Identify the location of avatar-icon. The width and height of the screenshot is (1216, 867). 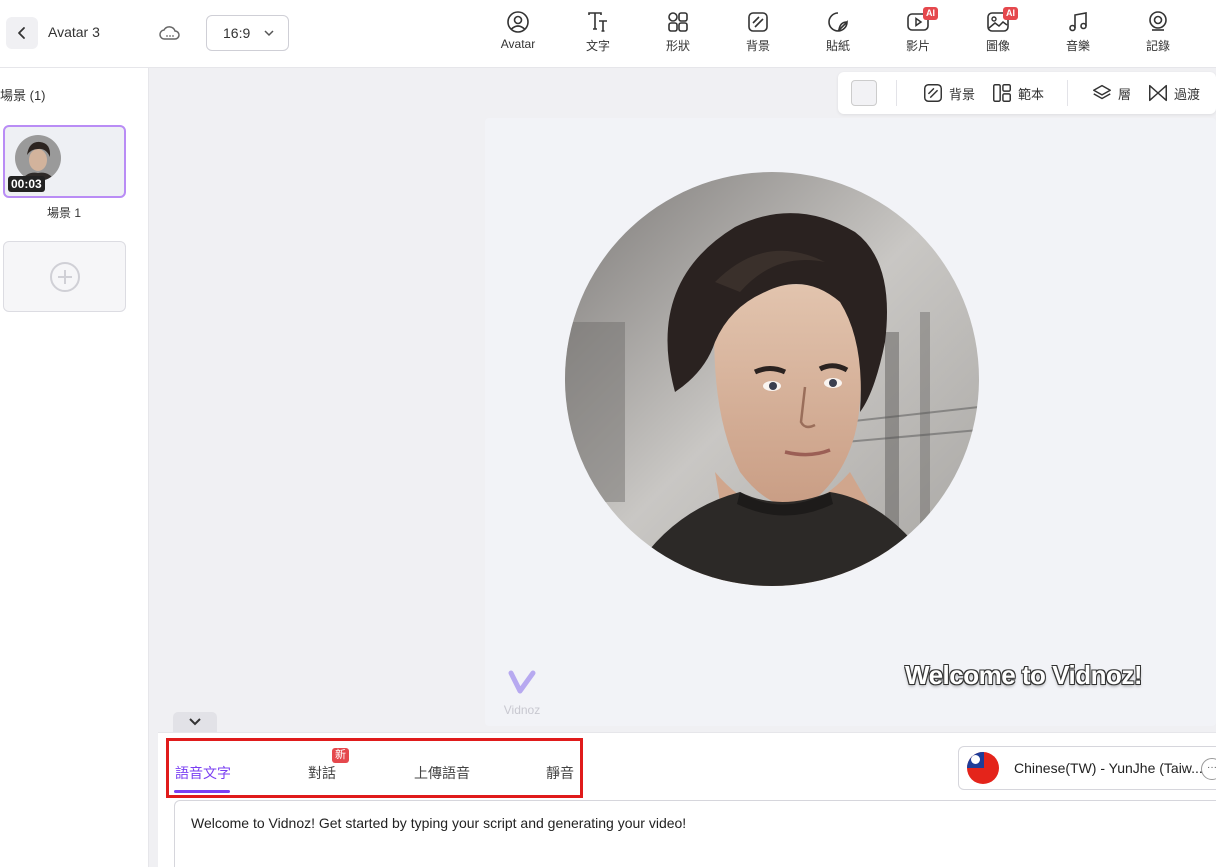
(518, 22).